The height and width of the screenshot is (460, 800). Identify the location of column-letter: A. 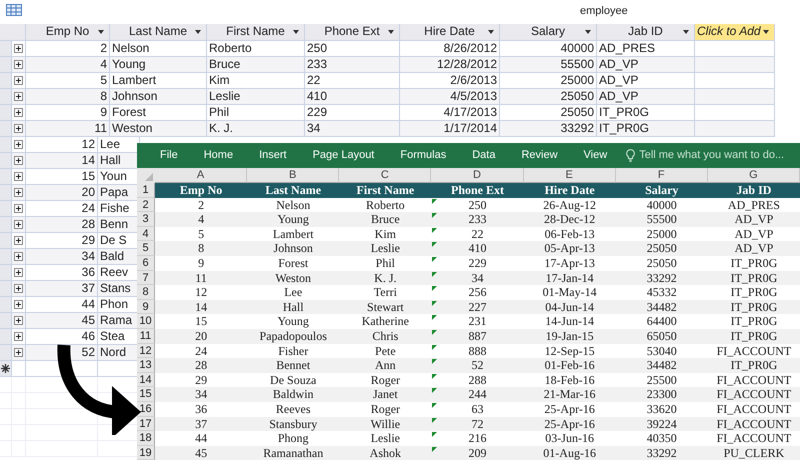
(201, 175).